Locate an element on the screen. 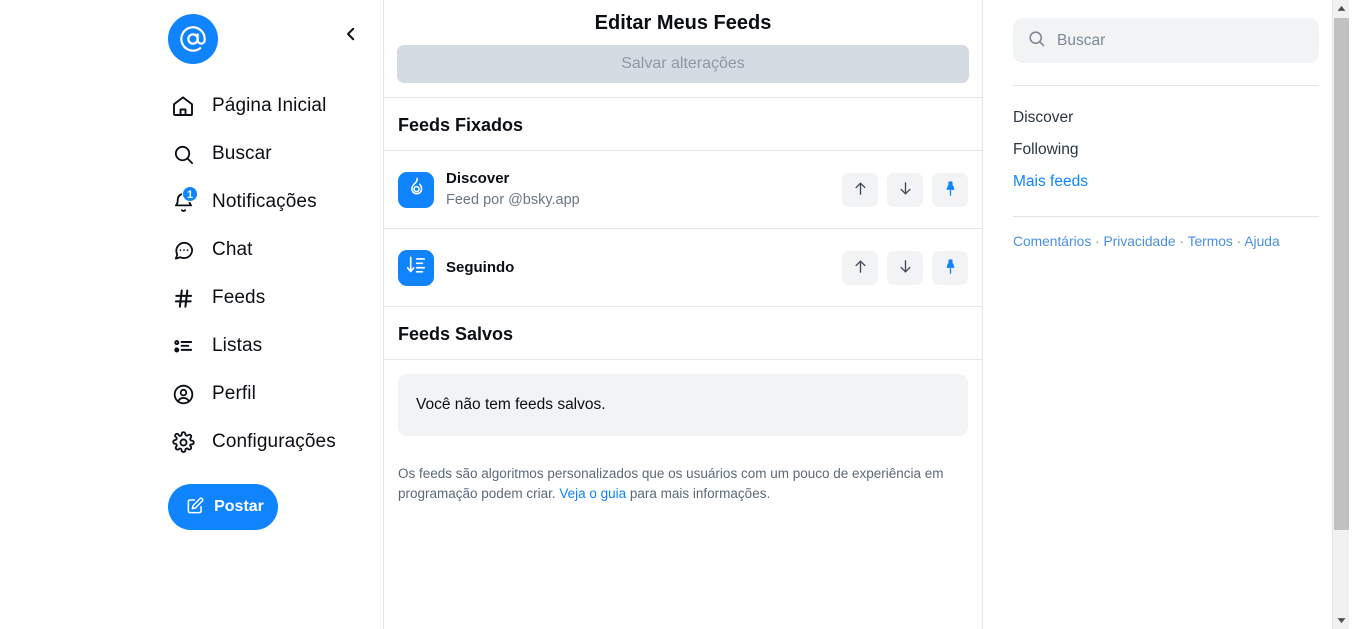 Image resolution: width=1366 pixels, height=629 pixels. sidebar-item-label: Feeds is located at coordinates (239, 297).